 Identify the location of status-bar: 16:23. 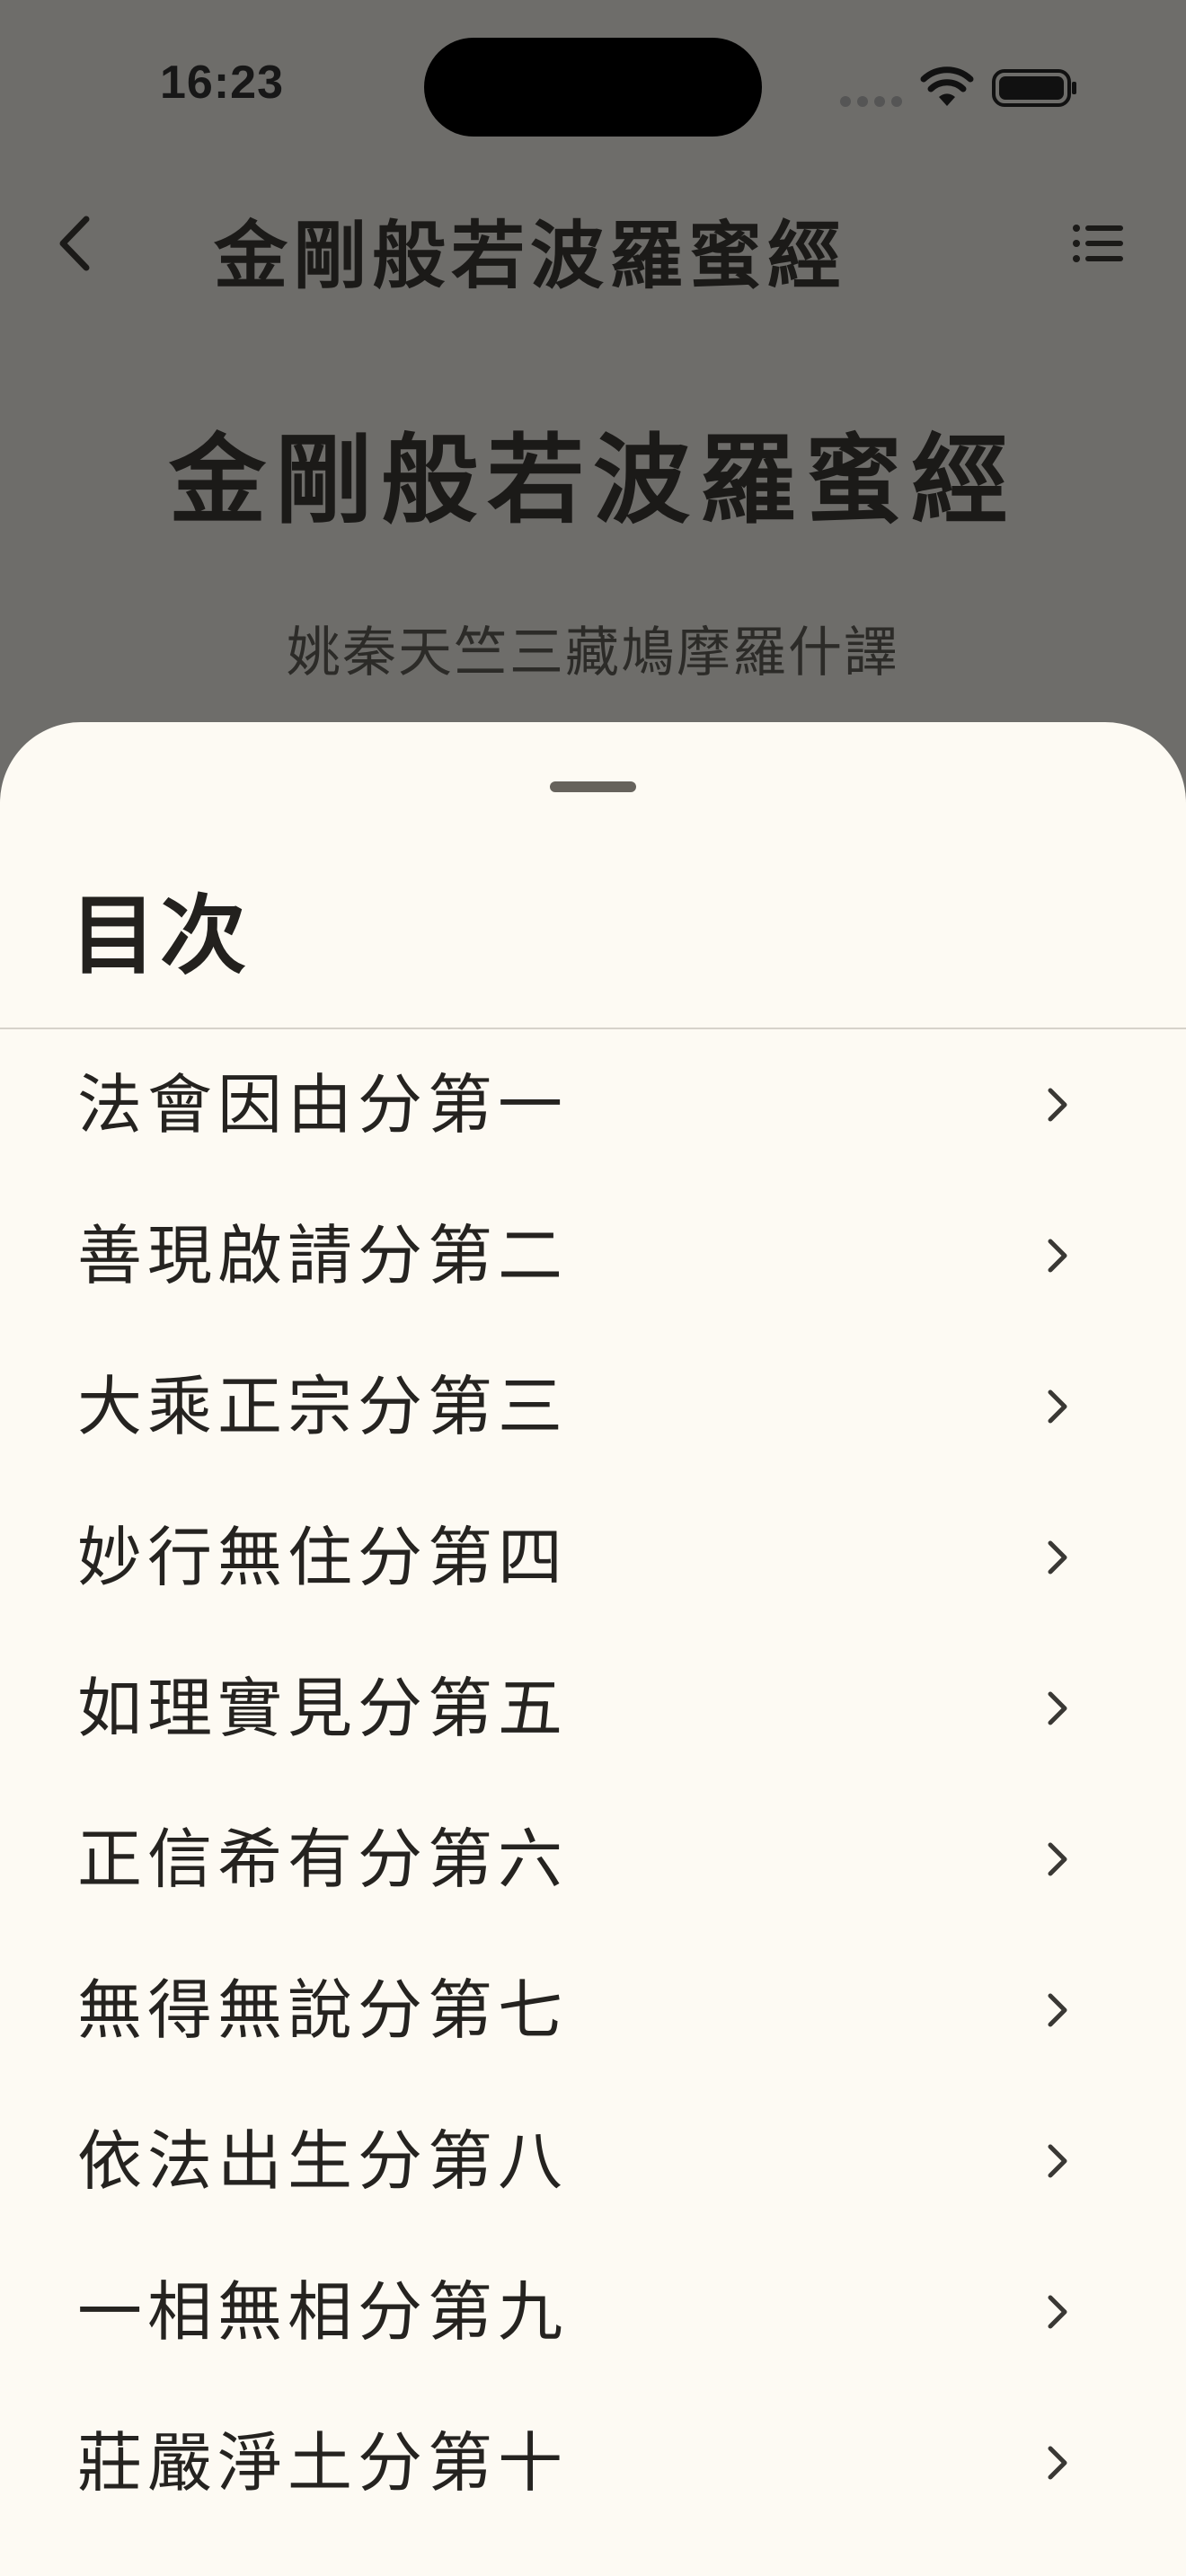
(593, 85).